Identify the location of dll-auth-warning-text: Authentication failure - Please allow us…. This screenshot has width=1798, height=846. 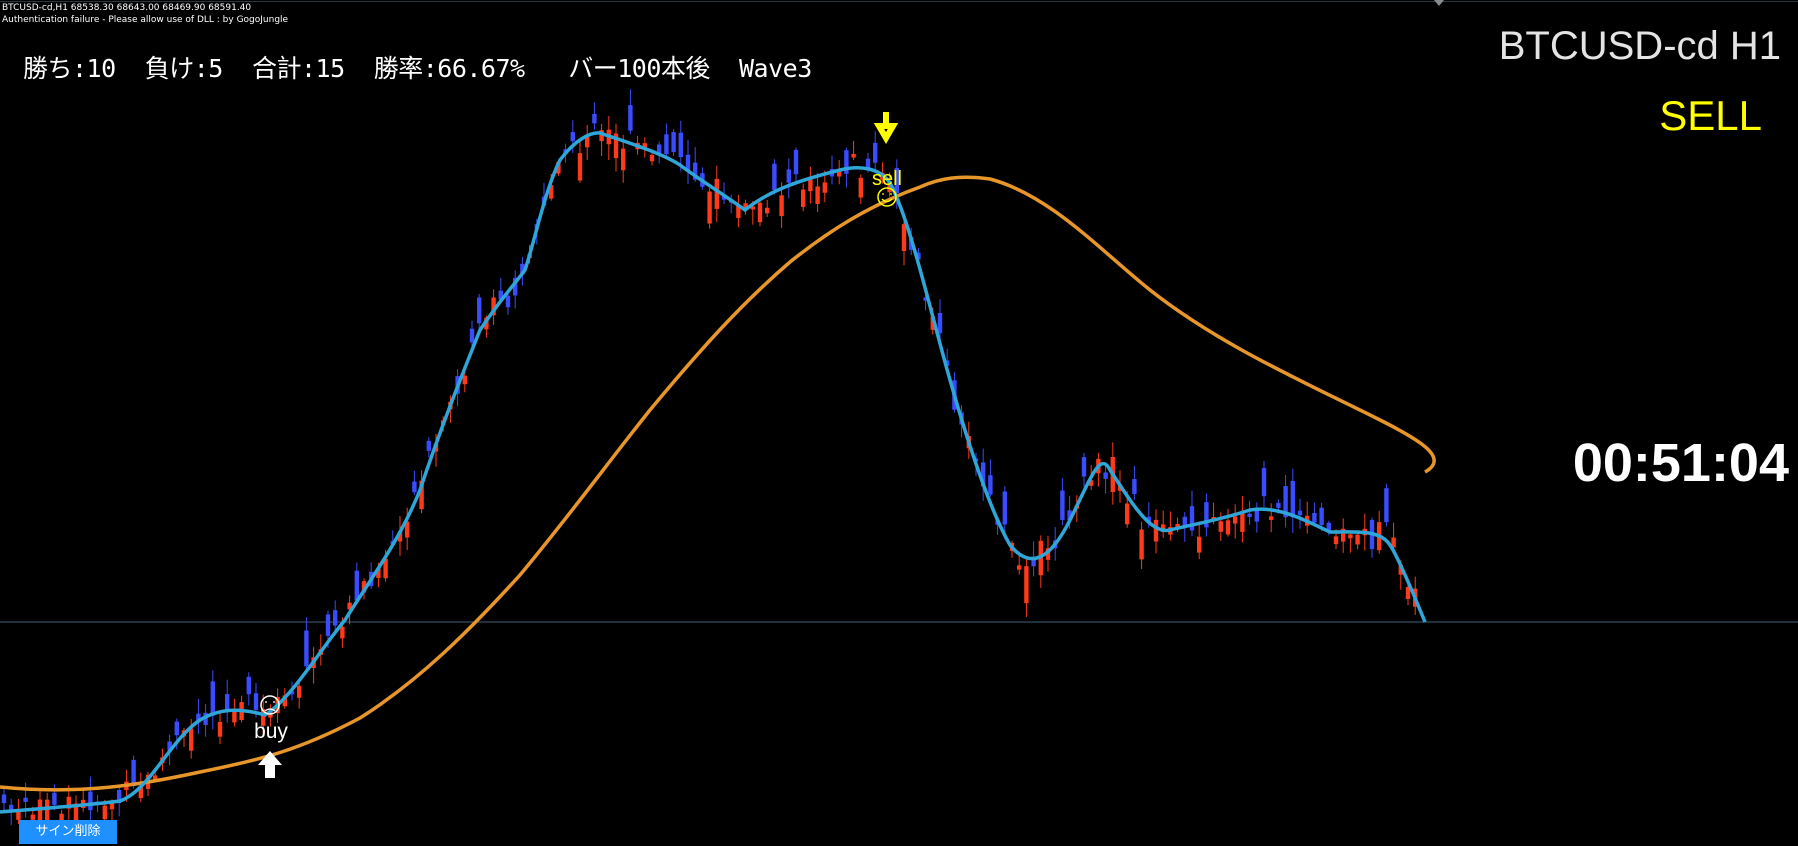
(145, 20).